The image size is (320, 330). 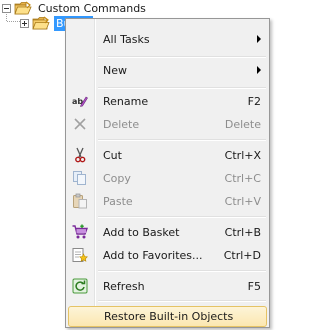 I want to click on menu-item-shortcut: Ctrl+B, so click(x=242, y=232).